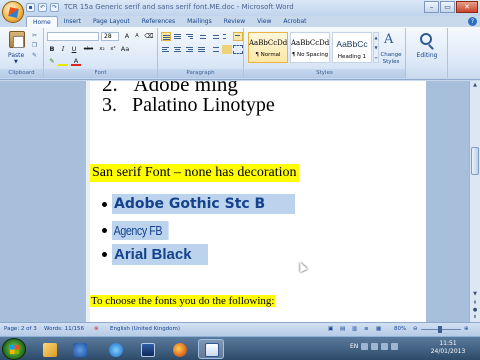  I want to click on tab-review: Review, so click(234, 21).